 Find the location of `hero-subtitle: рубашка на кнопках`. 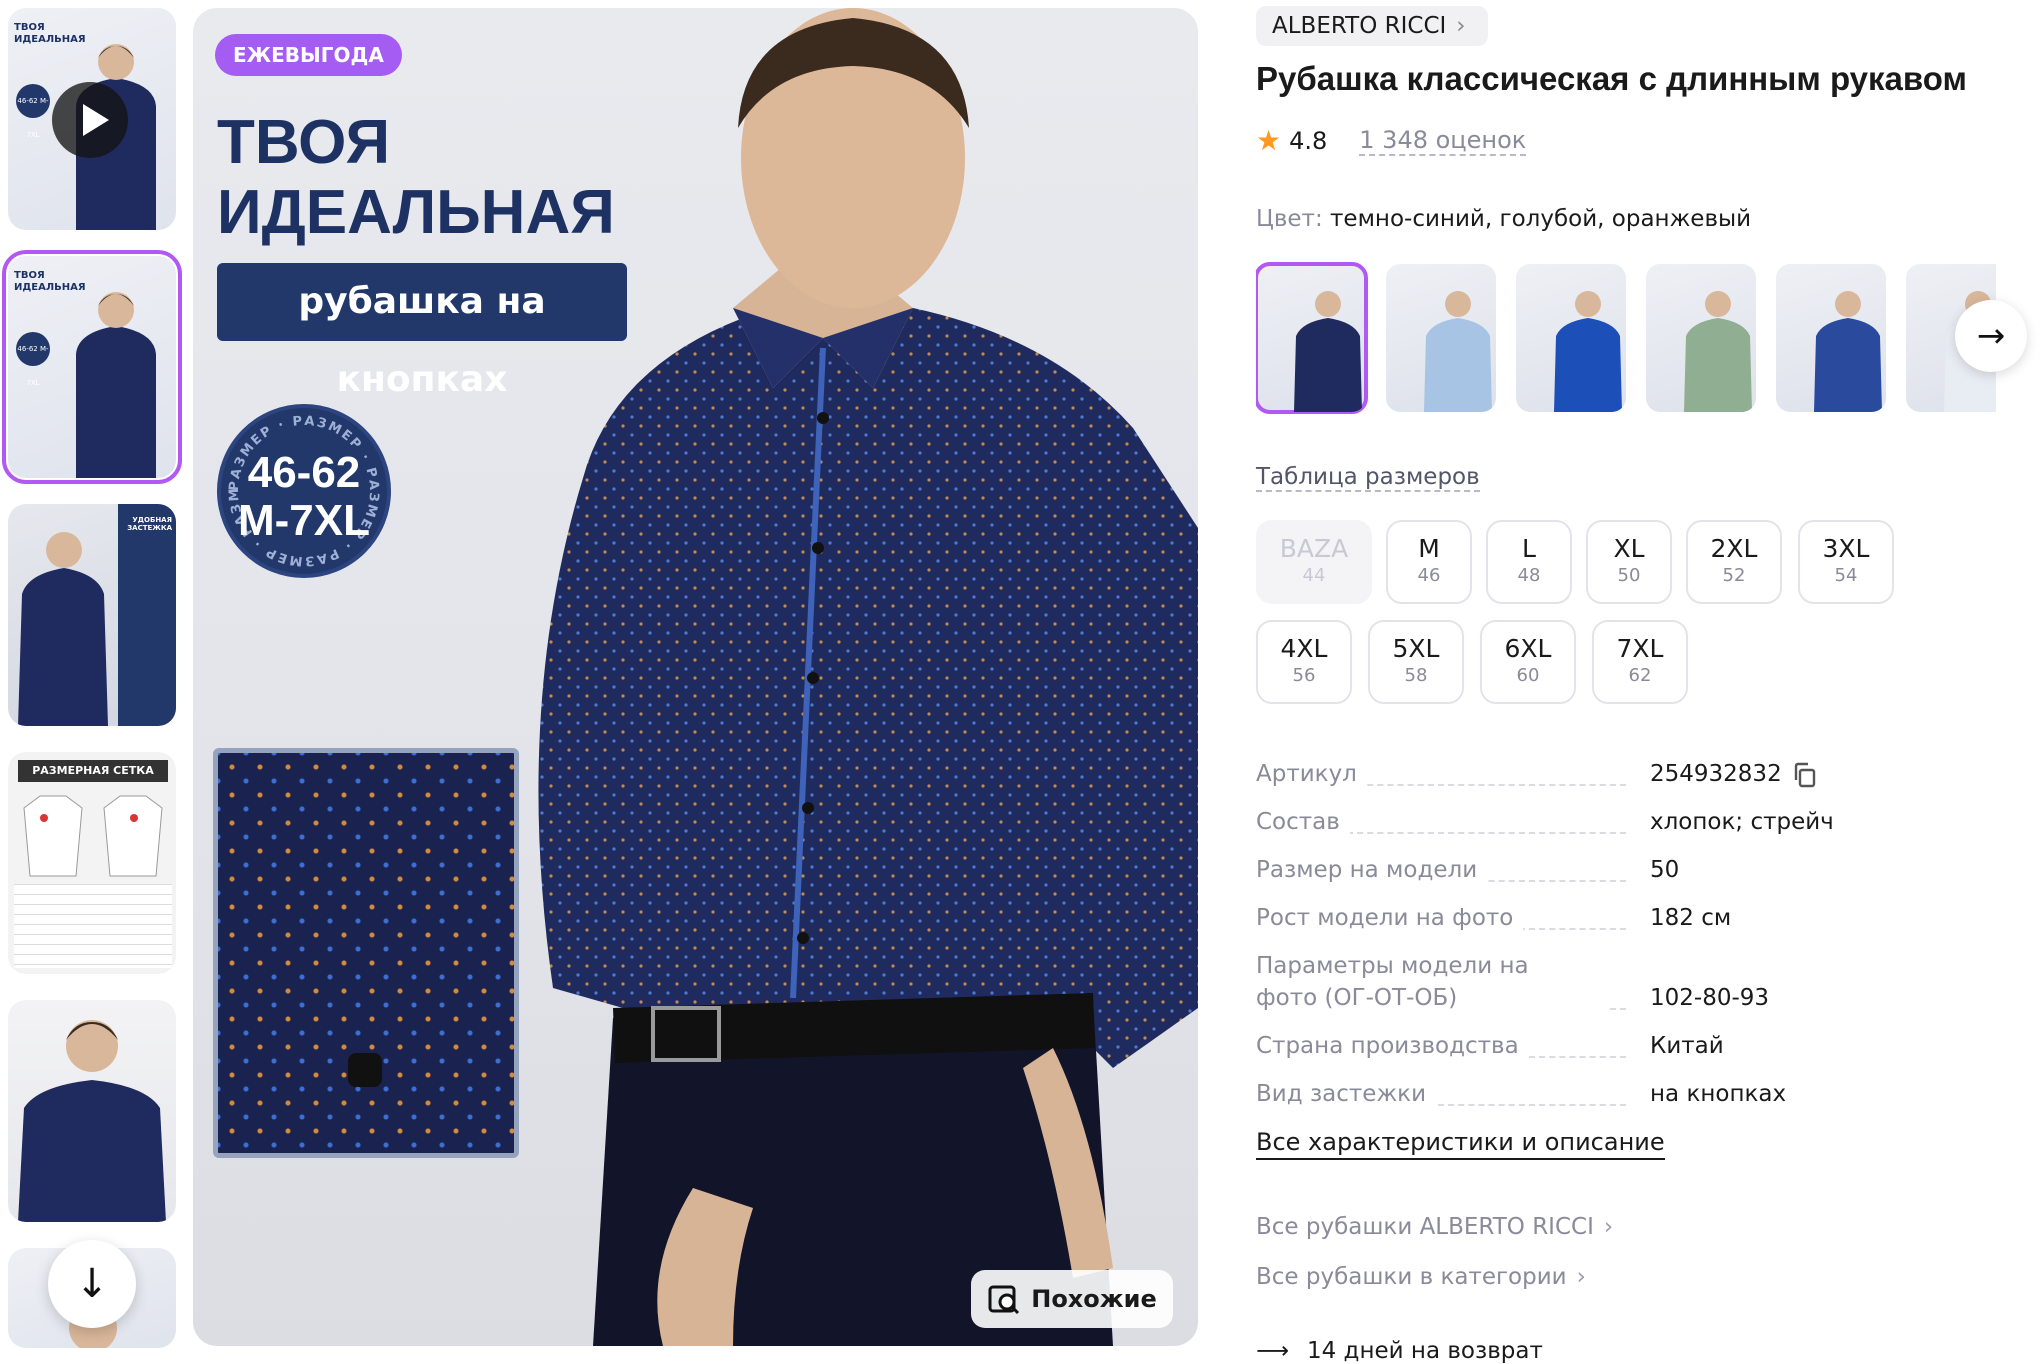

hero-subtitle: рубашка на кнопках is located at coordinates (422, 331).